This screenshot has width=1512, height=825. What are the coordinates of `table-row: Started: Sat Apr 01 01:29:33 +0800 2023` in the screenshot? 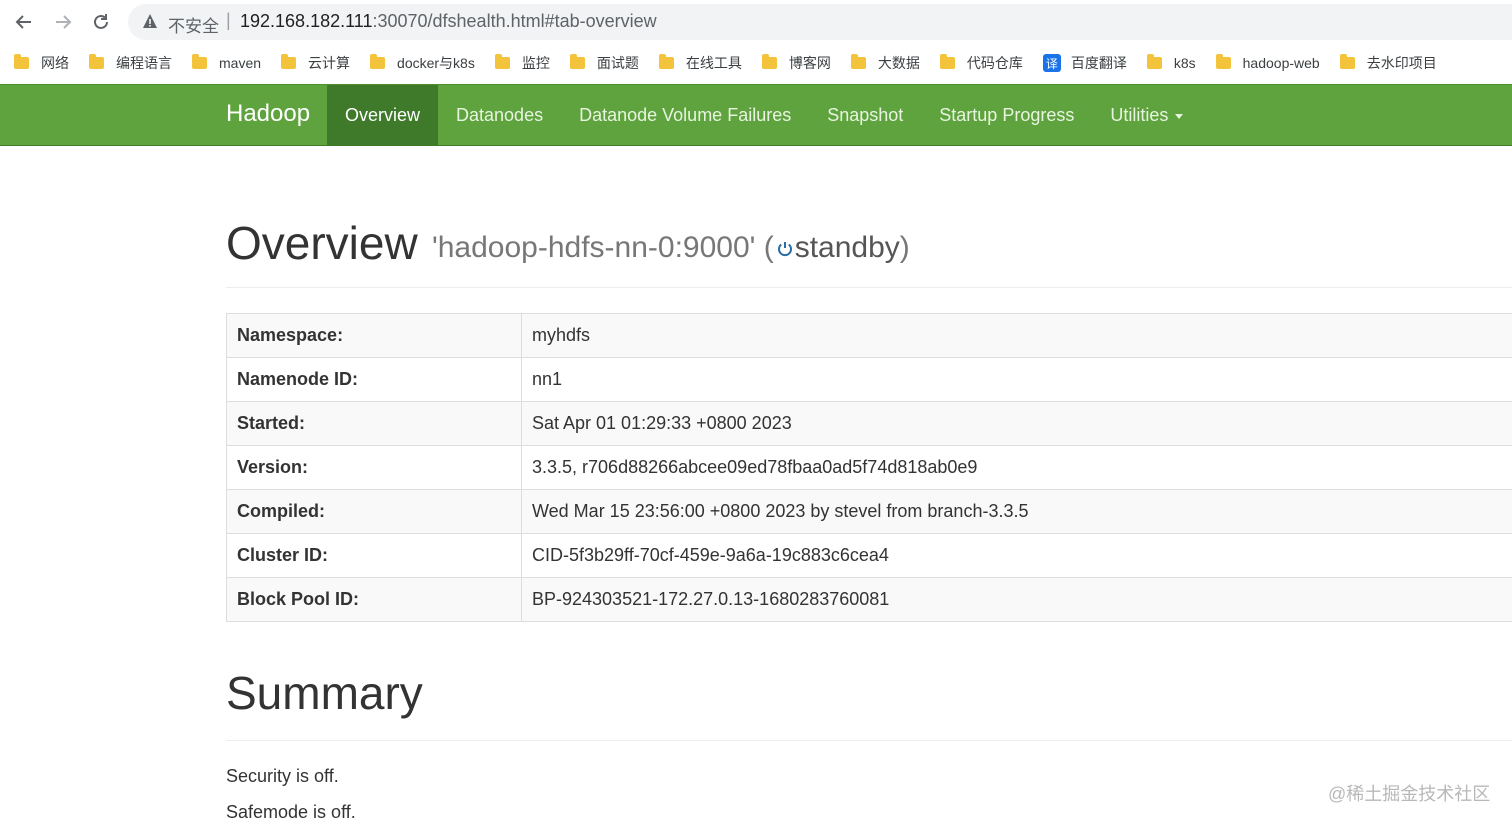 It's located at (869, 423).